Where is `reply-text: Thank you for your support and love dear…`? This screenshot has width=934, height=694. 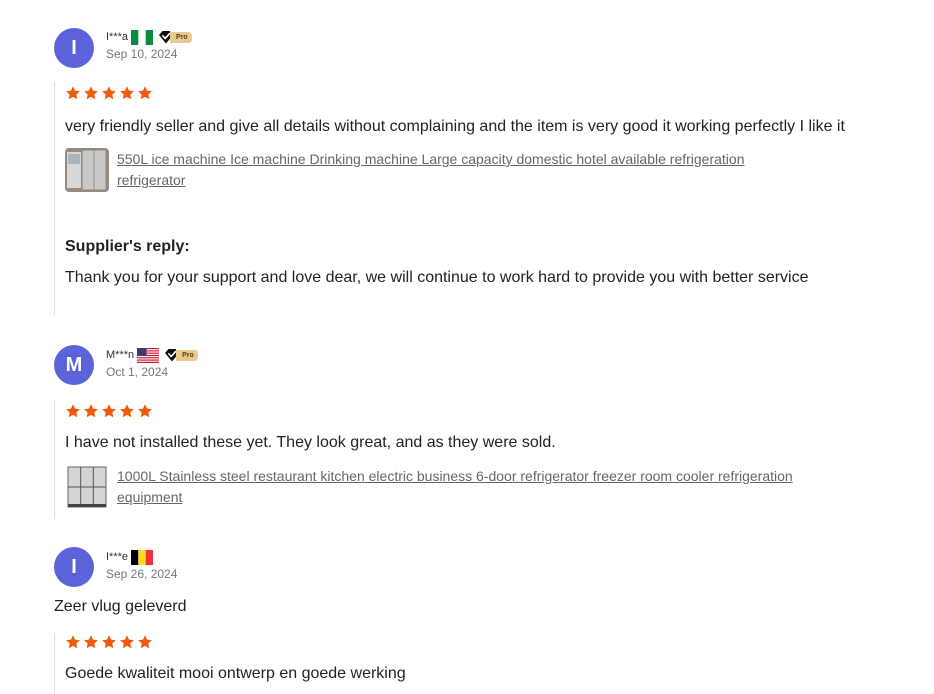
reply-text: Thank you for your support and love dear… is located at coordinates (437, 277).